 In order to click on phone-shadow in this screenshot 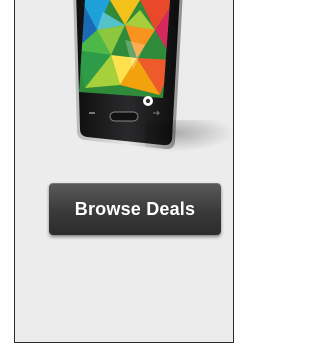, I will do `click(189, 136)`.